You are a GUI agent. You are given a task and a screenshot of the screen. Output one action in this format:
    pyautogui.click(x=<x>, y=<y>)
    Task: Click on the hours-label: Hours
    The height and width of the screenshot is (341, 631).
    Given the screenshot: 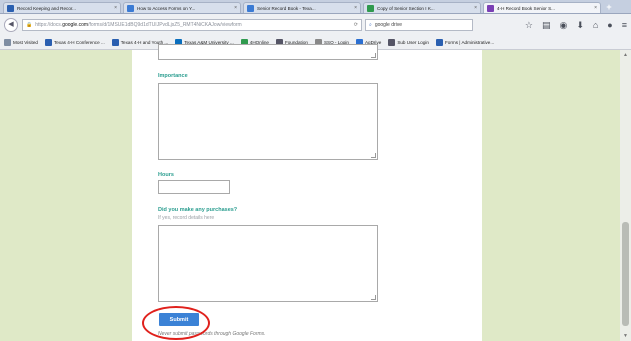 What is the action you would take?
    pyautogui.click(x=166, y=175)
    